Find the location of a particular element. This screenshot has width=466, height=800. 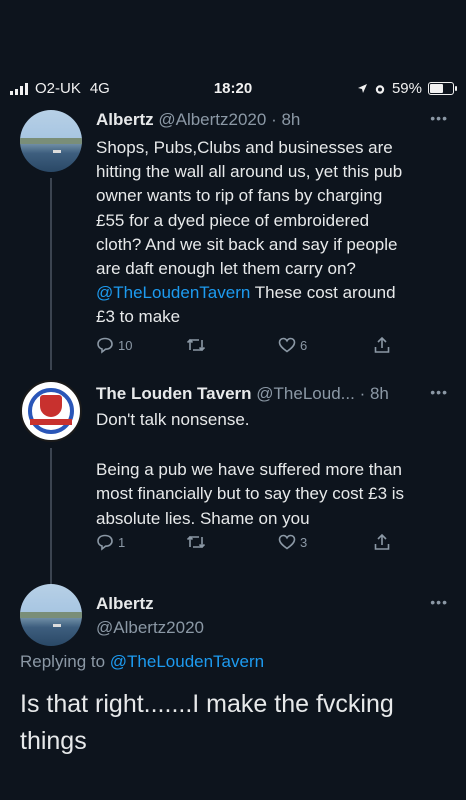

reply-button: 10 is located at coordinates (114, 345).